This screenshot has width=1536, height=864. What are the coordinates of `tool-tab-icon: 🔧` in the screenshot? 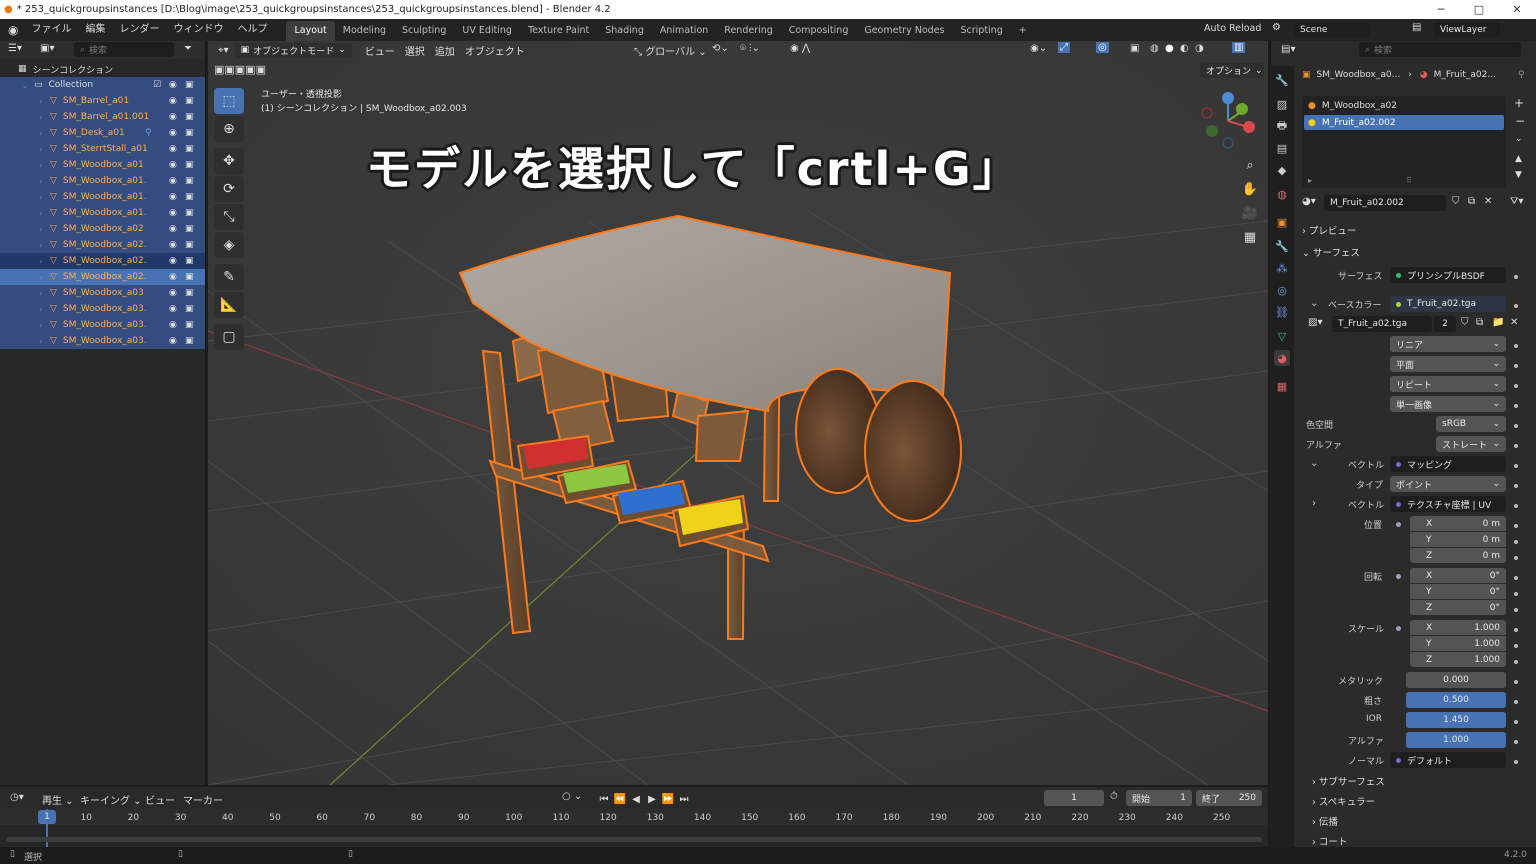 It's located at (1282, 80).